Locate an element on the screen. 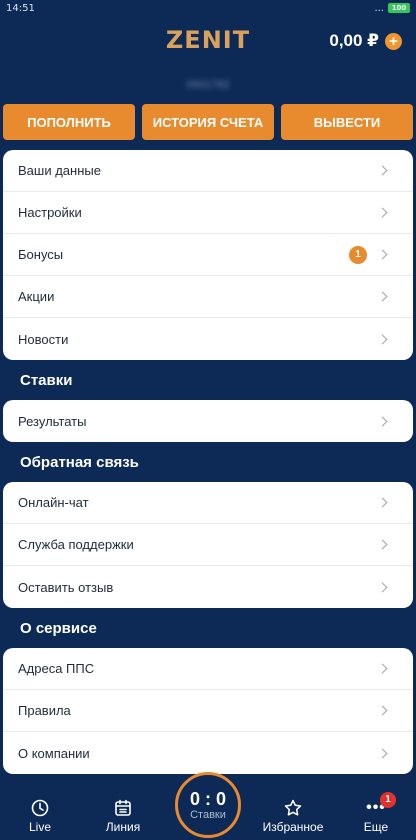 This screenshot has height=840, width=416. menu-item-label: Настройки is located at coordinates (50, 212).